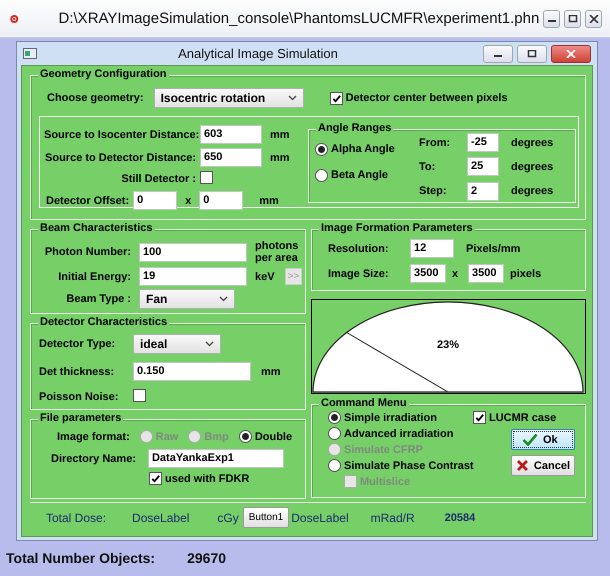 The height and width of the screenshot is (576, 610). What do you see at coordinates (522, 465) in the screenshot?
I see `x-mark-icon` at bounding box center [522, 465].